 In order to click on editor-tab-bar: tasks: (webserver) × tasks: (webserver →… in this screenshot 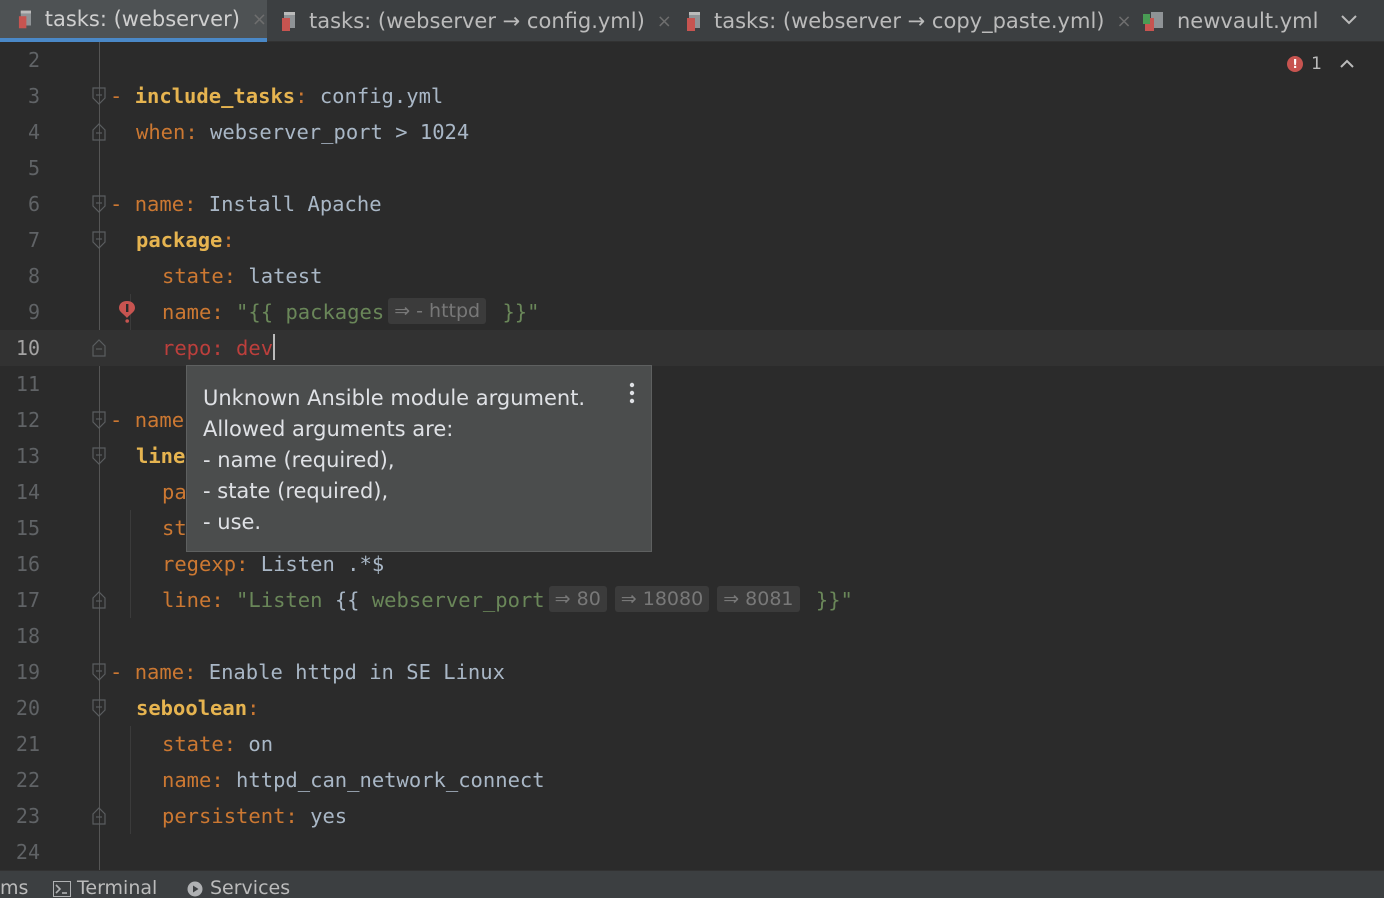, I will do `click(692, 21)`.